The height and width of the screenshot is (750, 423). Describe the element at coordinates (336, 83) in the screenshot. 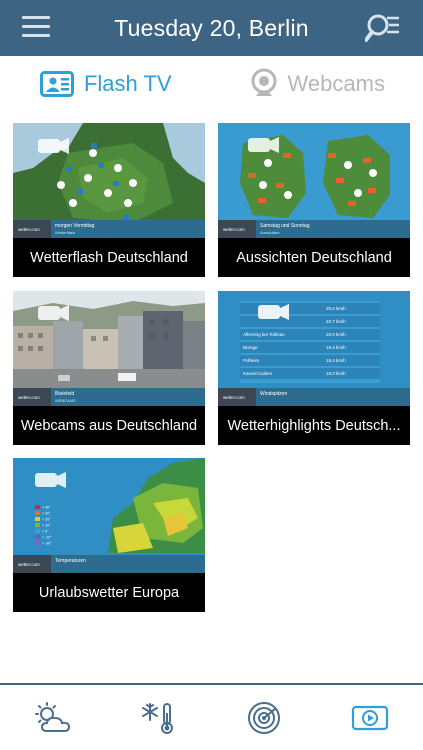

I see `tab-webcams-label: Webcams` at that location.